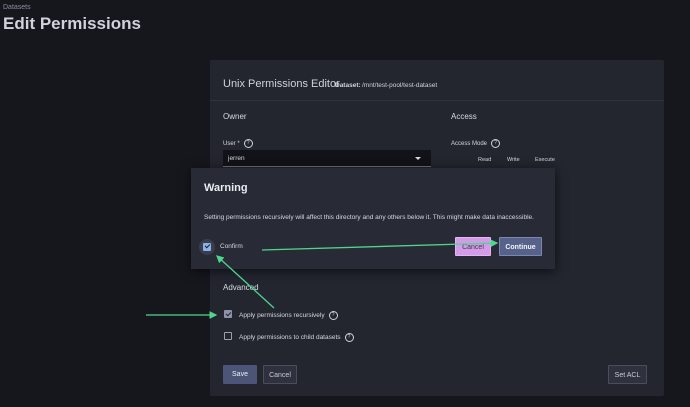  I want to click on arrow-to-continue-button, so click(380, 245).